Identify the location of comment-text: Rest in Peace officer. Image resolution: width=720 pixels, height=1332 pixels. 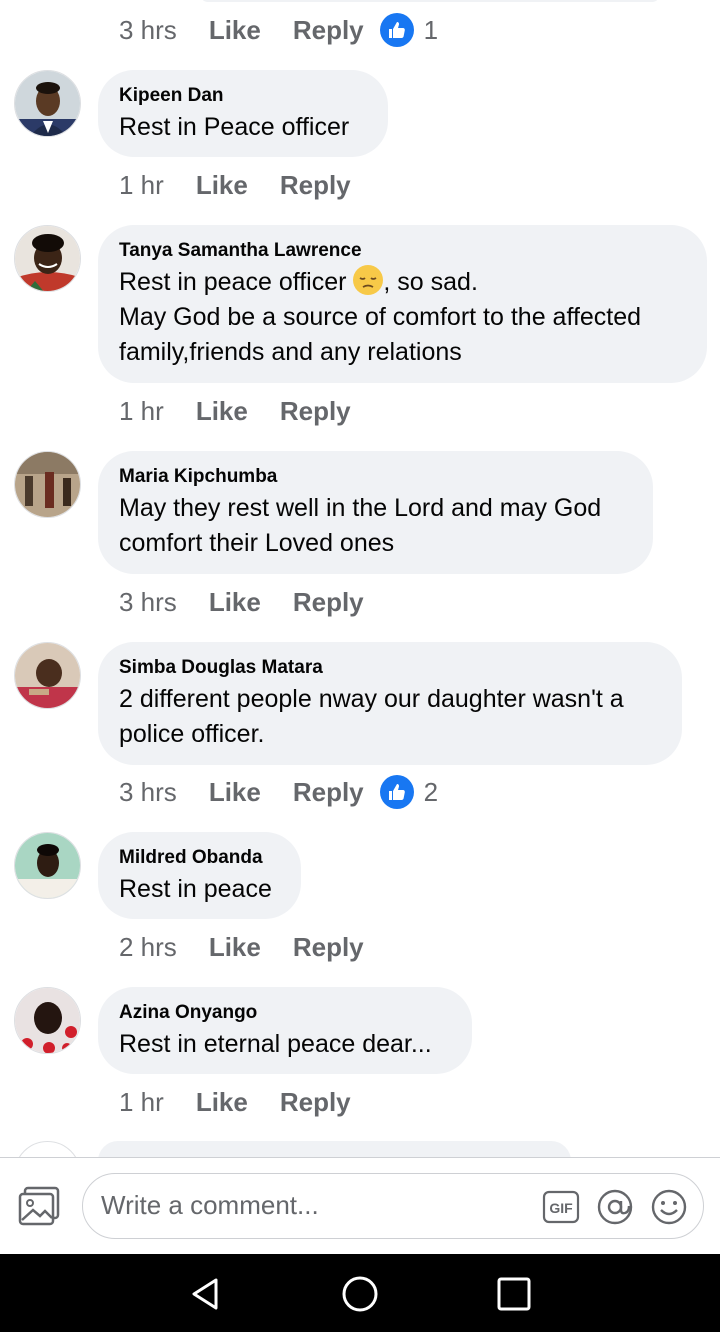
(234, 127).